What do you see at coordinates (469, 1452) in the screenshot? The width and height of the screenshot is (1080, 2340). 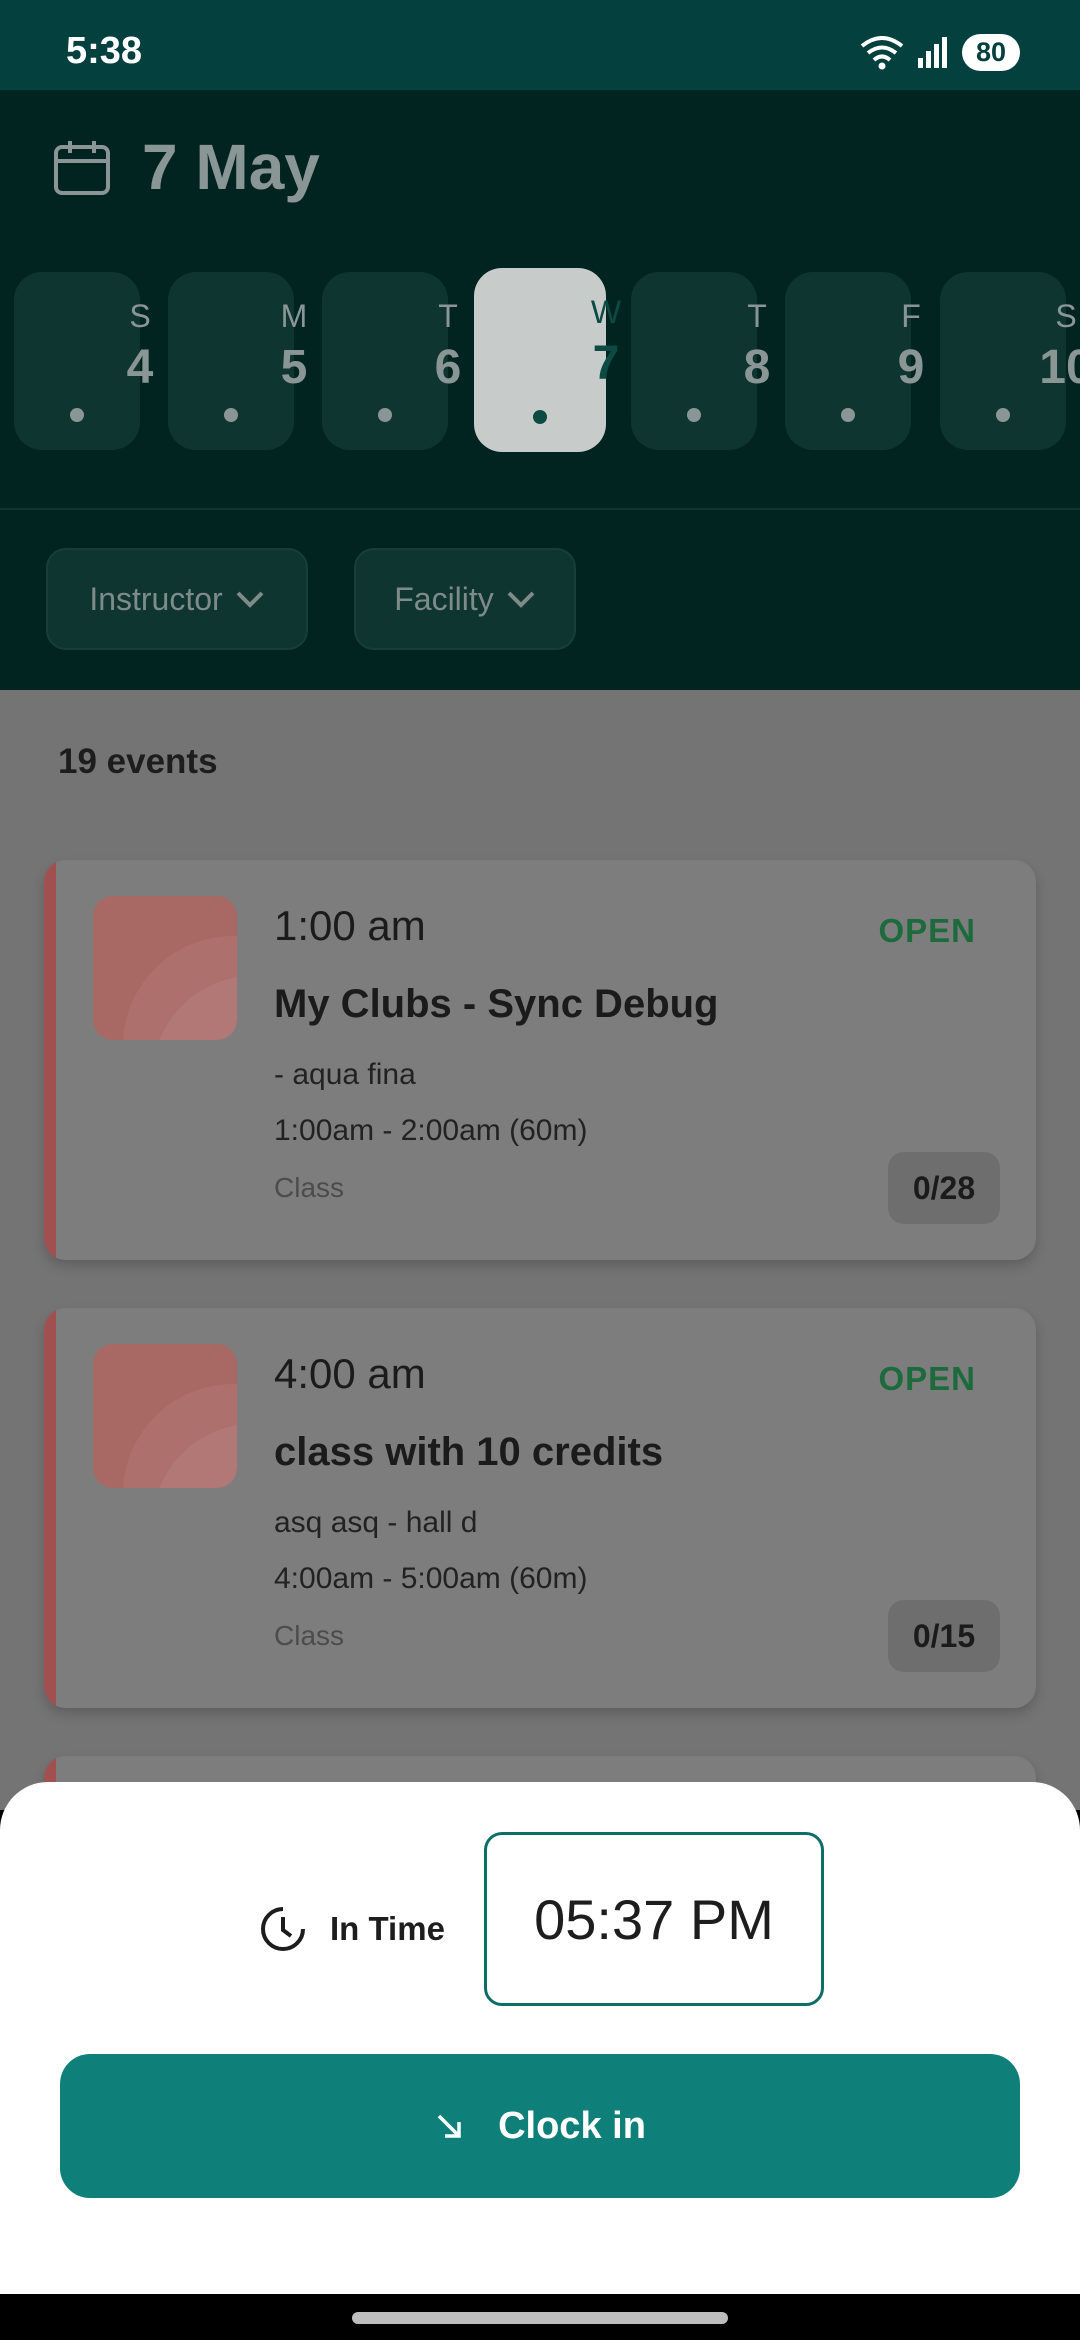 I see `event-title: class with 10 credits` at bounding box center [469, 1452].